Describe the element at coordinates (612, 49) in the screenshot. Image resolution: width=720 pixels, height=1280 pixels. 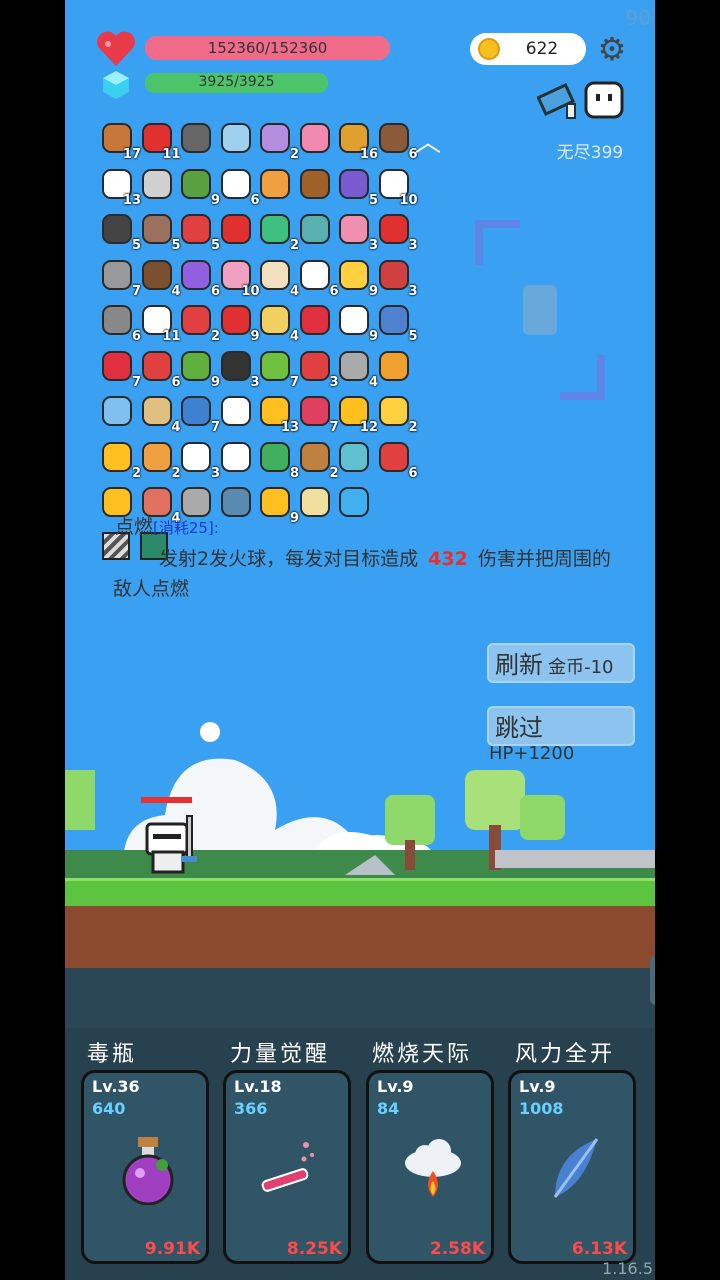
I see `settings-gear-icon: ⚙` at that location.